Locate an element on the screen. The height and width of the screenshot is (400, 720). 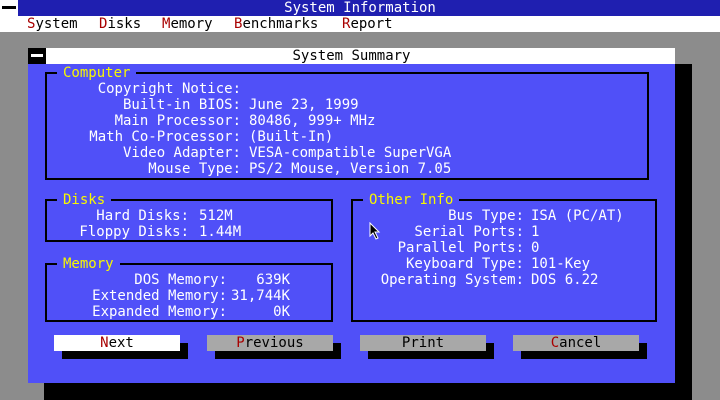
floppy-disks-value: 1.44M is located at coordinates (220, 232).